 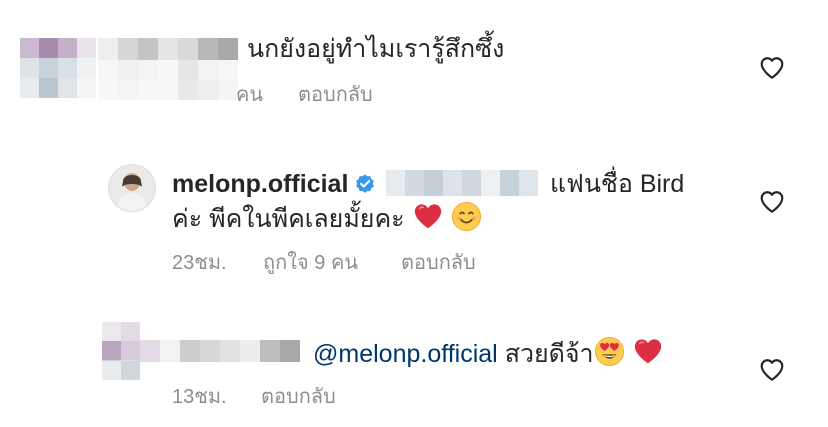 What do you see at coordinates (58, 68) in the screenshot?
I see `censored-avatar` at bounding box center [58, 68].